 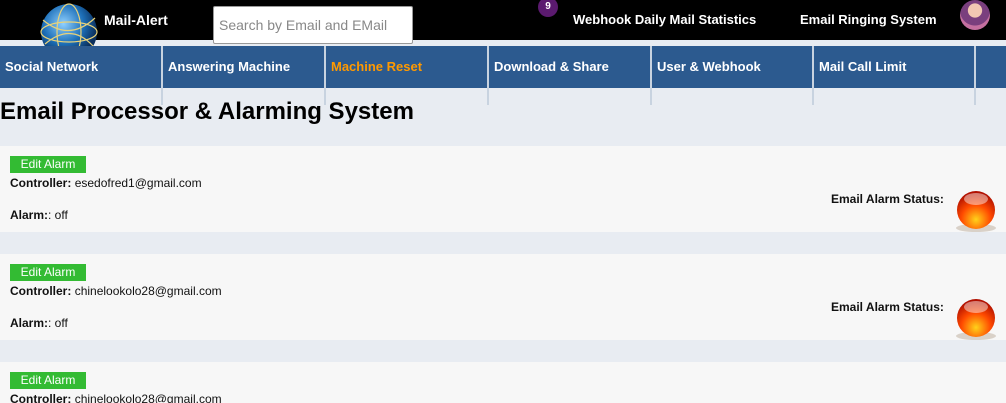 What do you see at coordinates (664, 19) in the screenshot?
I see `webhook-stats-link: Webhook Daily Mail Statistics` at bounding box center [664, 19].